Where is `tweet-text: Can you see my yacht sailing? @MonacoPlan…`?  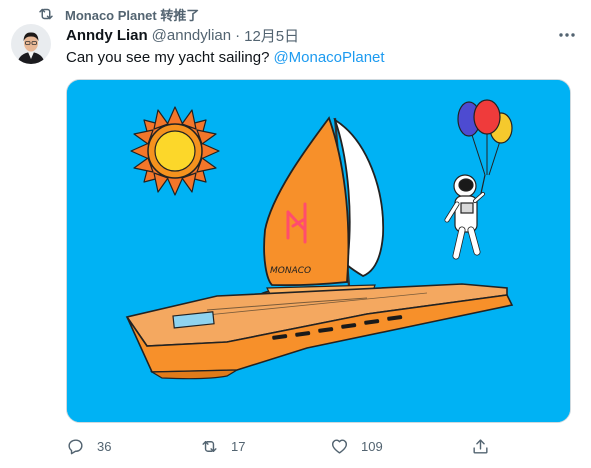
tweet-text: Can you see my yacht sailing? @MonacoPlan… is located at coordinates (225, 58).